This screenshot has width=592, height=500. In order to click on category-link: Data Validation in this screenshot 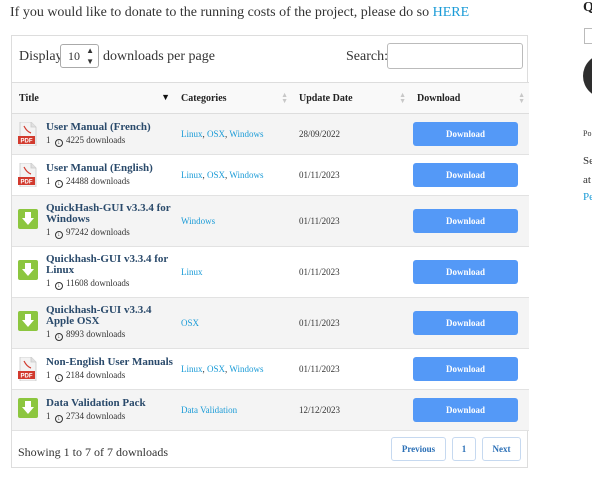, I will do `click(209, 410)`.